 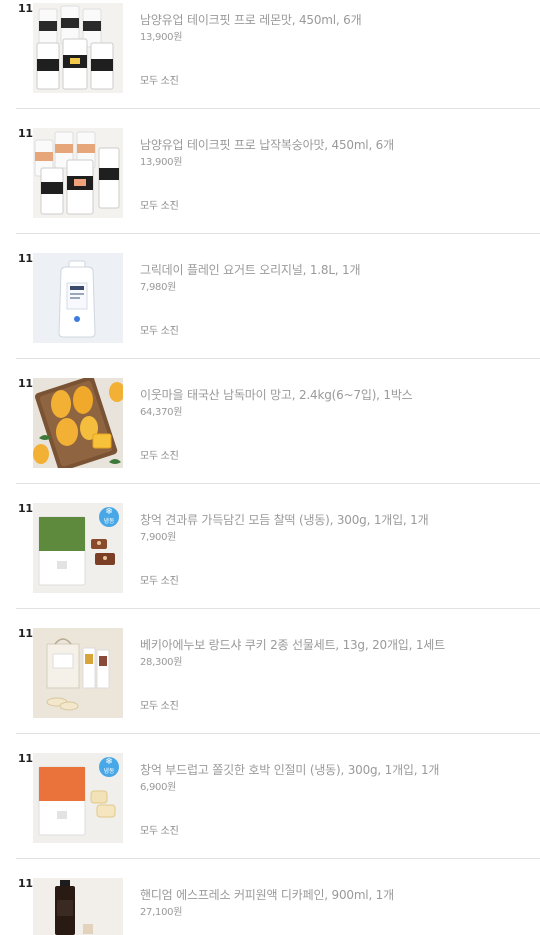 What do you see at coordinates (292, 644) in the screenshot?
I see `product-title: 베키아에누보 랑드샤 쿠키 2종 선물세트, 13g, 20개입, 1세트` at bounding box center [292, 644].